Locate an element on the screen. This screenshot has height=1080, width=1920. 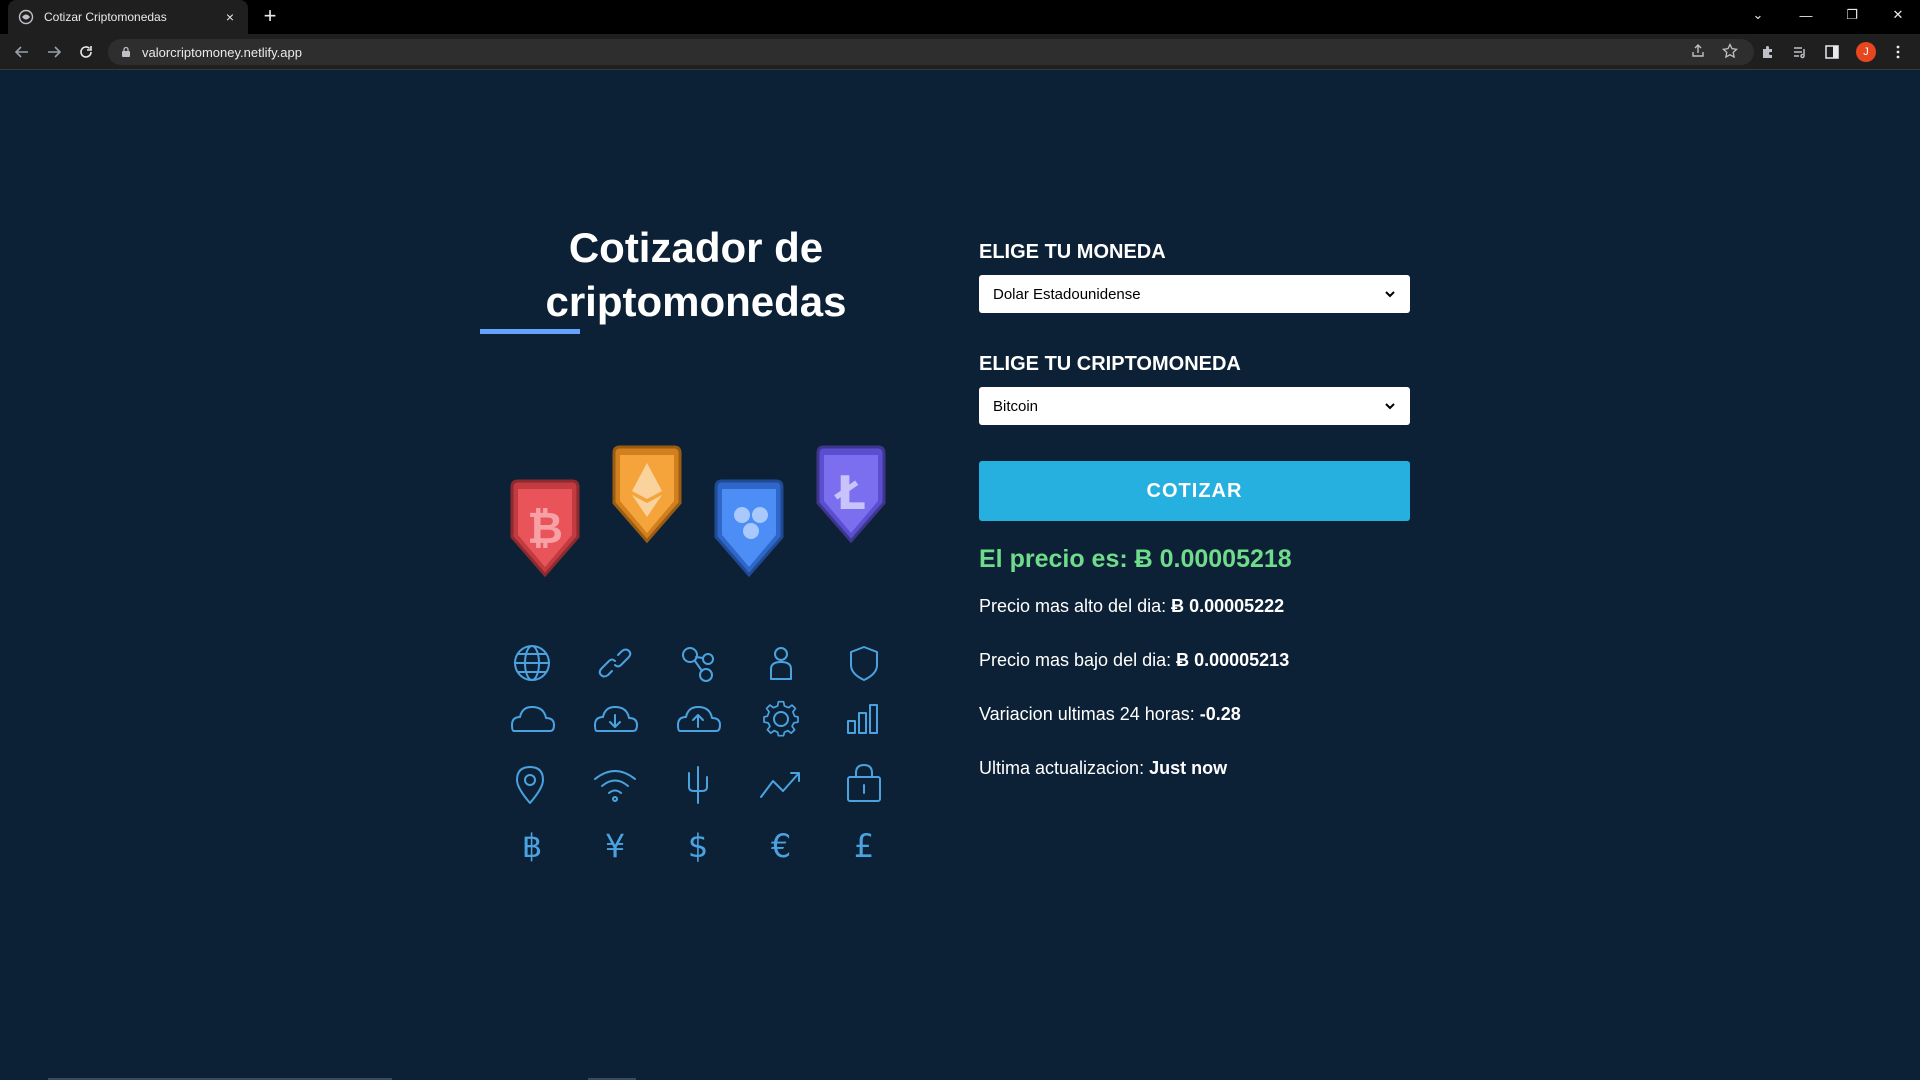
gear-icon is located at coordinates (781, 718).